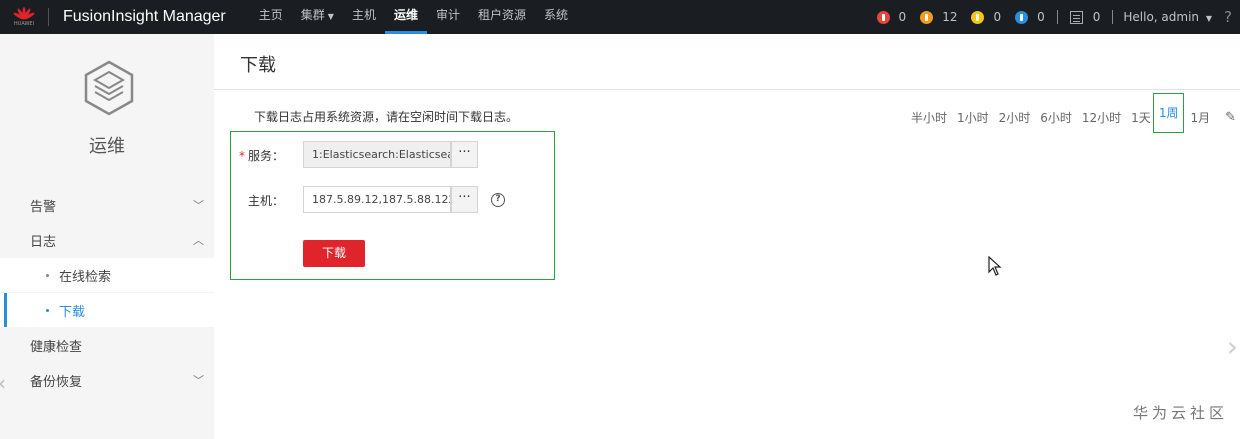 This screenshot has height=439, width=1240. I want to click on user-greeting: Hello, admin, so click(1161, 17).